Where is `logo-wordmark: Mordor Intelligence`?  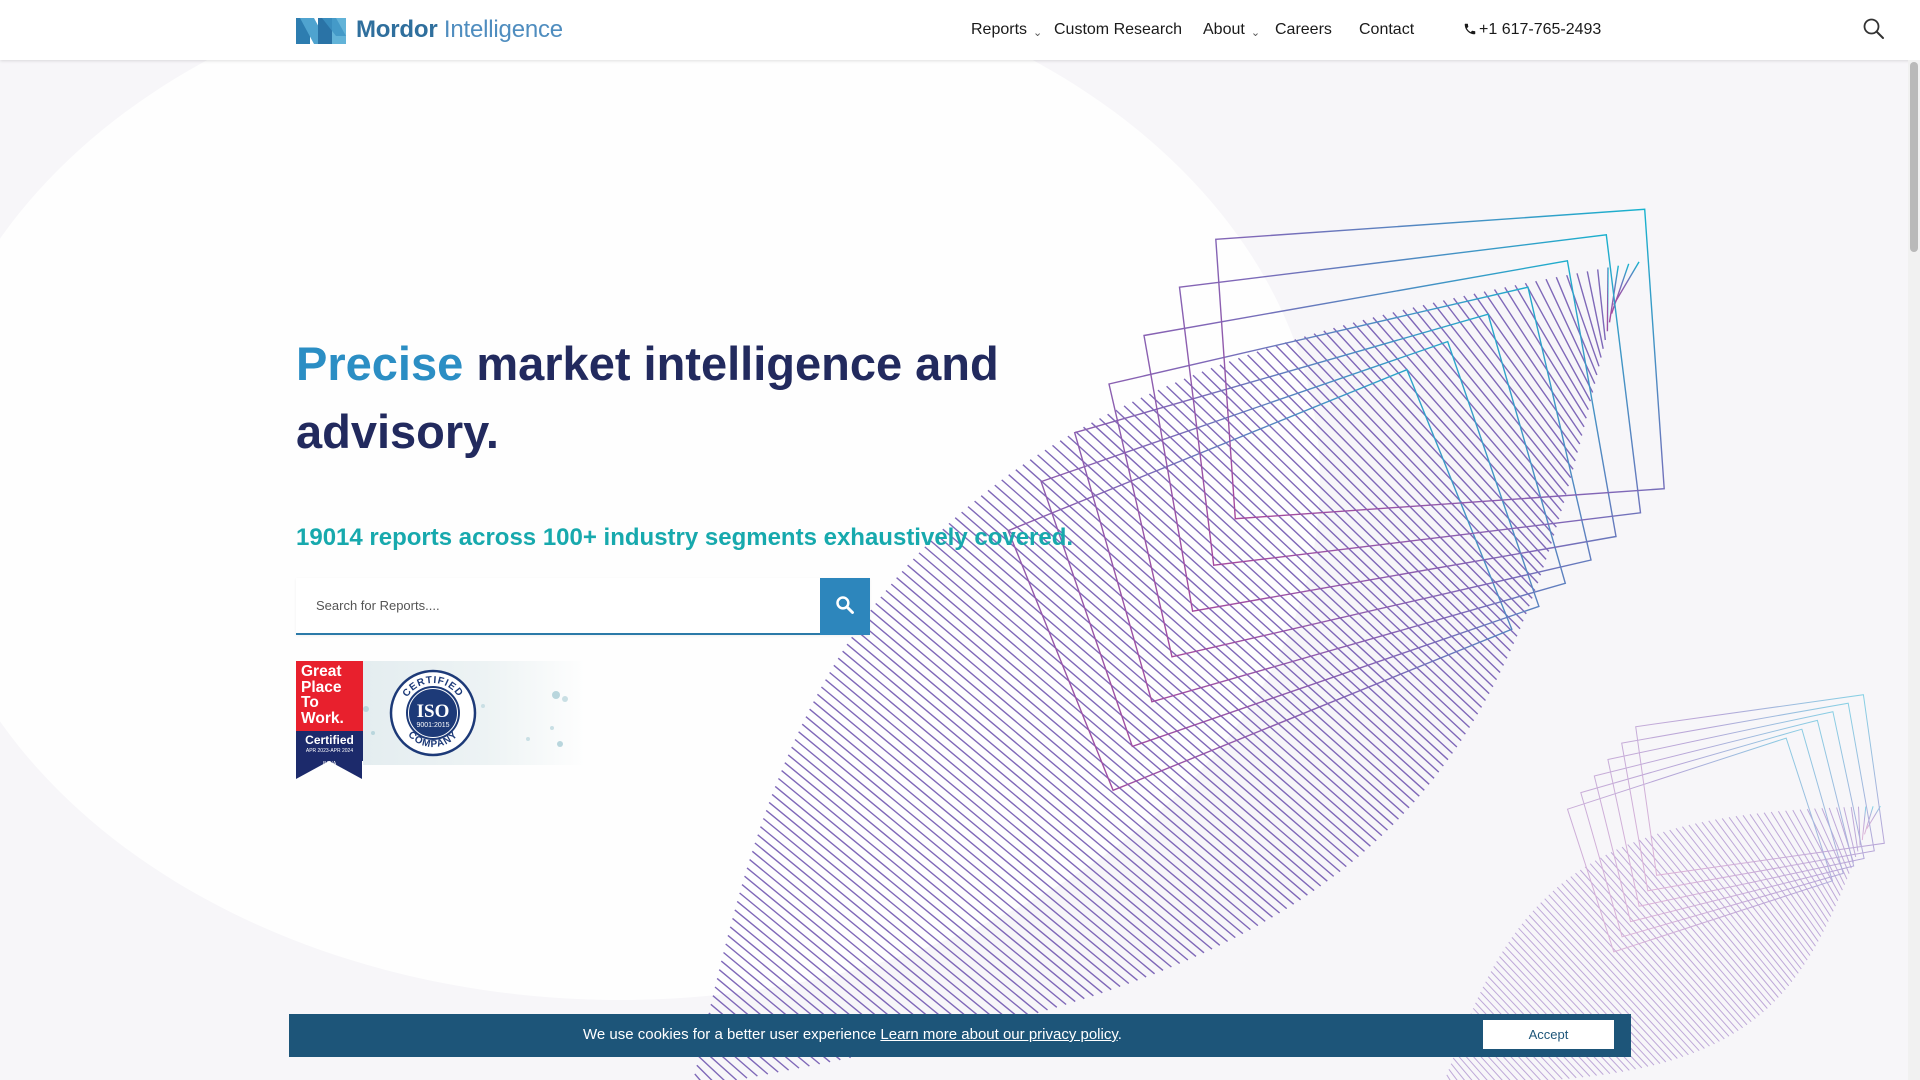
logo-wordmark: Mordor Intelligence is located at coordinates (459, 29).